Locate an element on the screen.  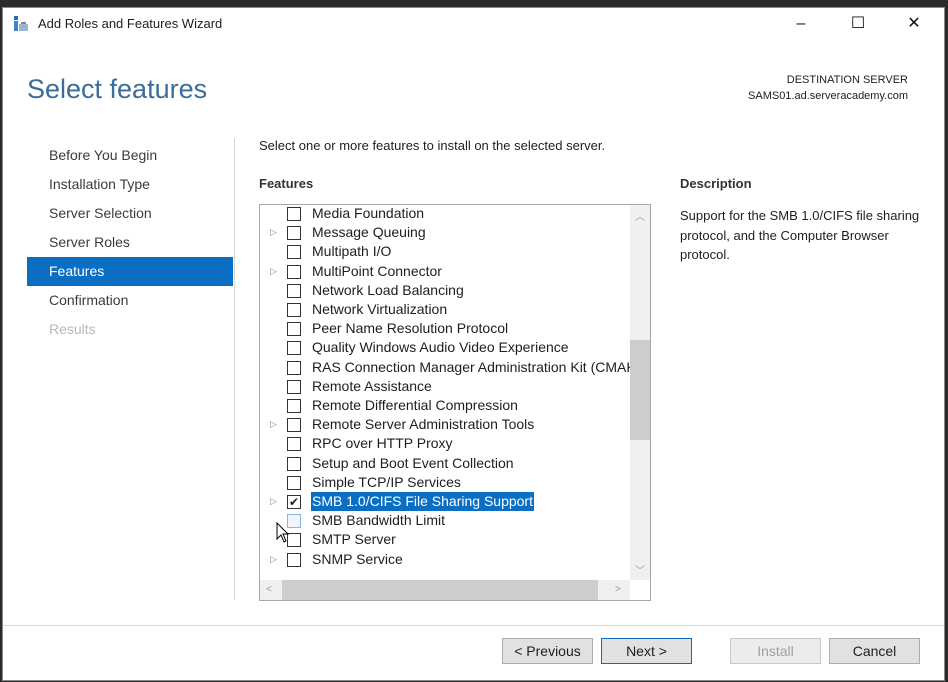
feature-item: SMTP Server is located at coordinates (445, 539).